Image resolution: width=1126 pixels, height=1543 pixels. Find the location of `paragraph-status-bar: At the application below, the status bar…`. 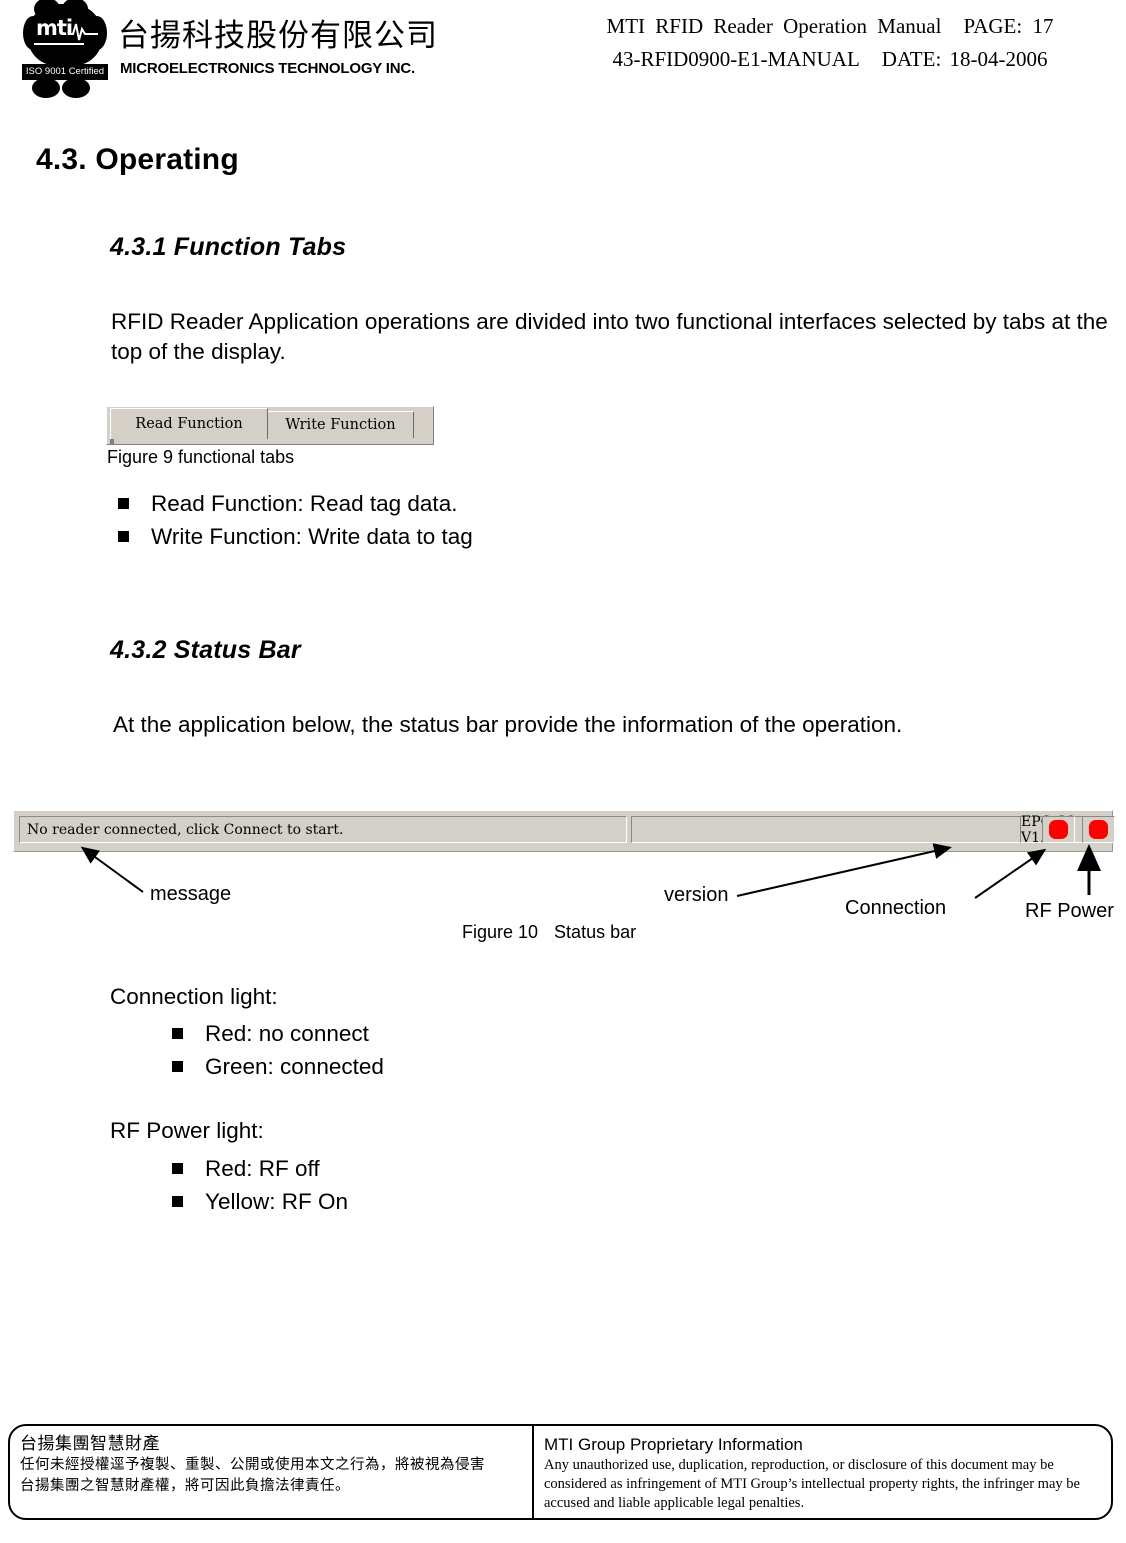

paragraph-status-bar: At the application below, the status bar… is located at coordinates (508, 724).